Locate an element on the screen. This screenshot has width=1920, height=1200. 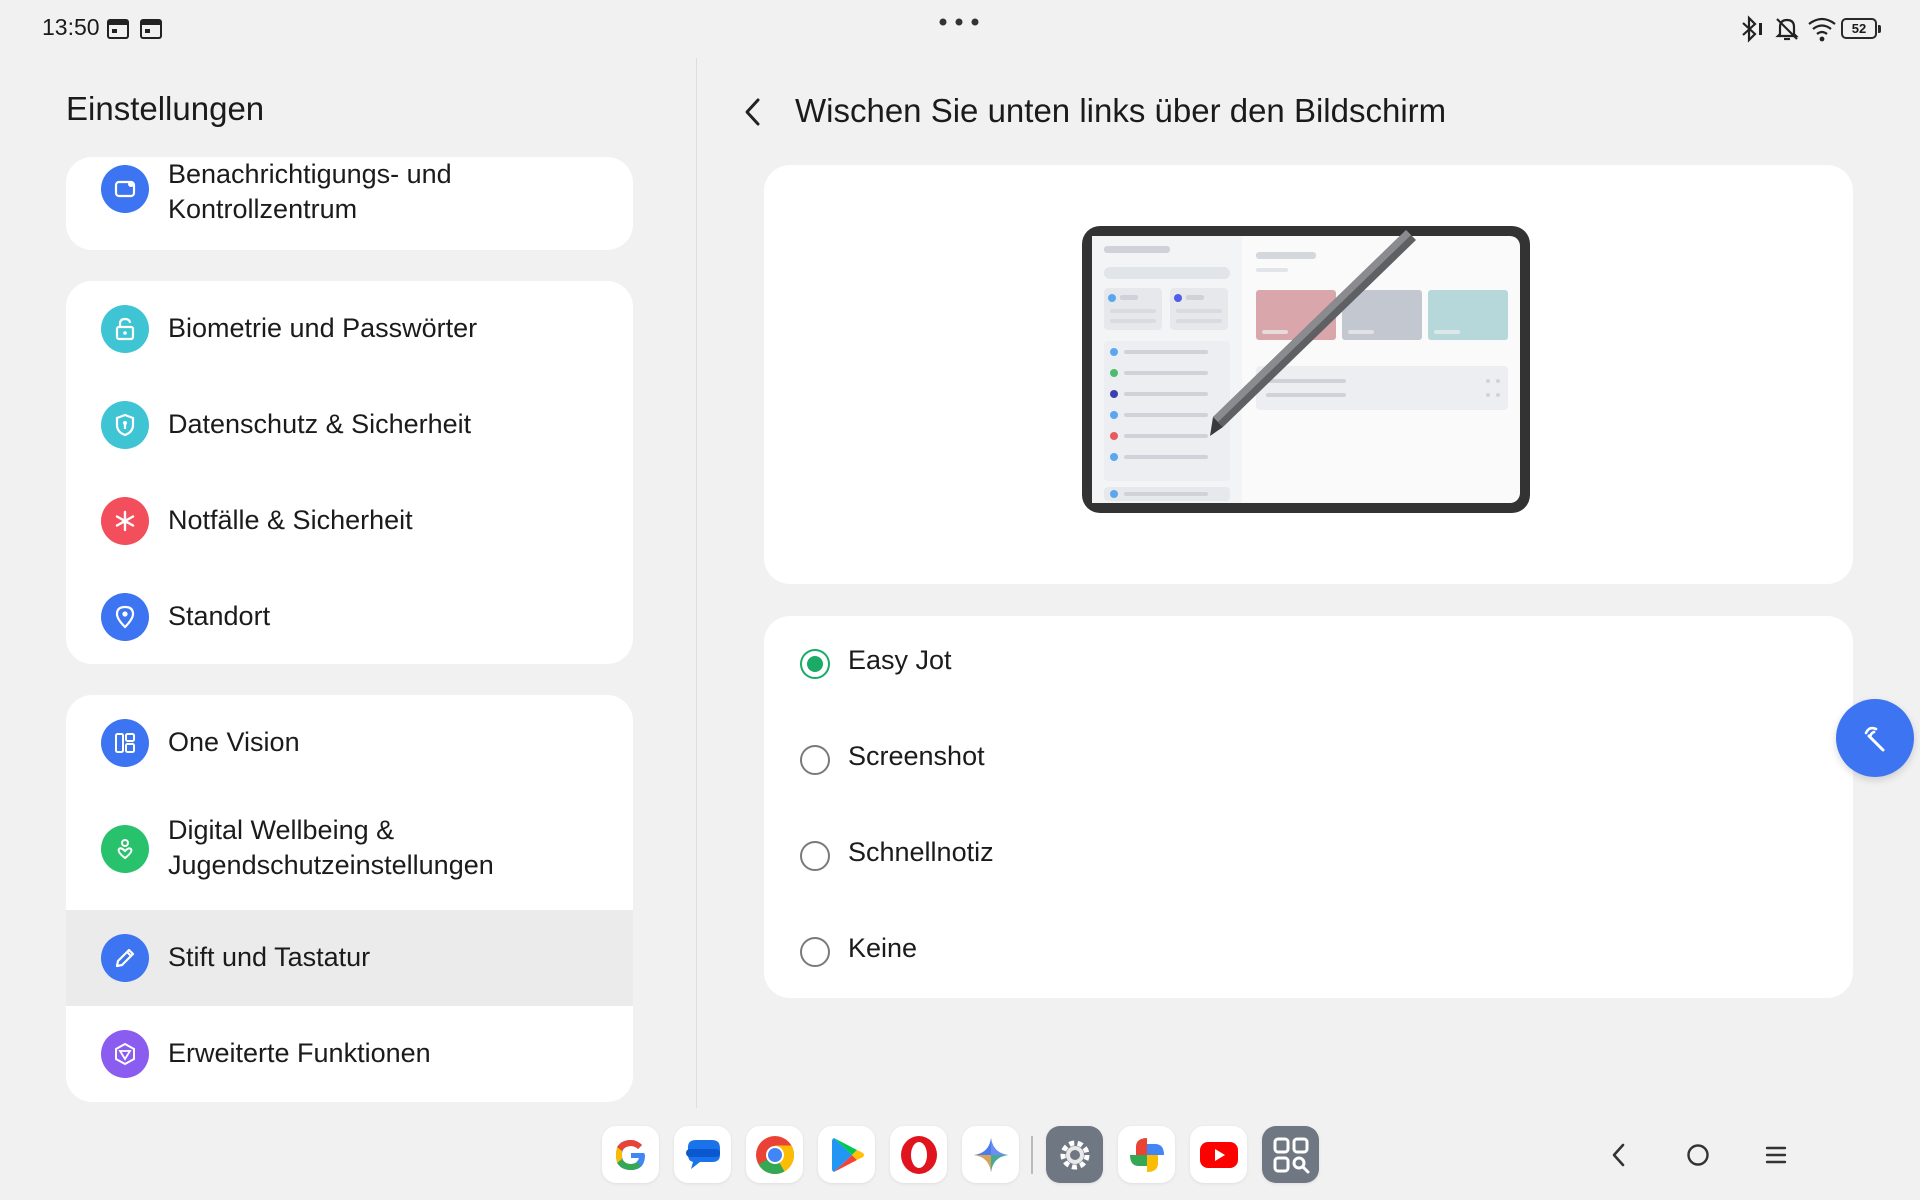
nav-back-button is located at coordinates (1619, 1155).